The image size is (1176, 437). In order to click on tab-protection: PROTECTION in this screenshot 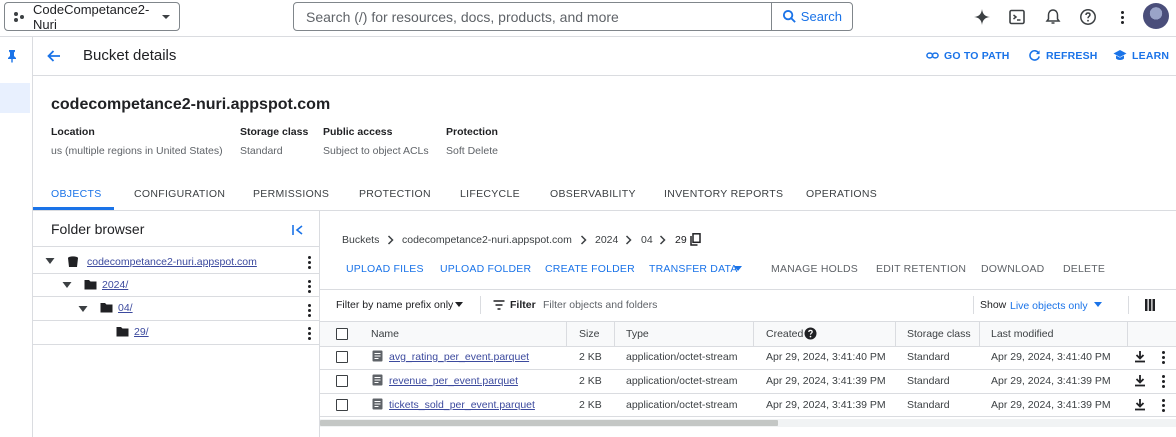, I will do `click(395, 194)`.